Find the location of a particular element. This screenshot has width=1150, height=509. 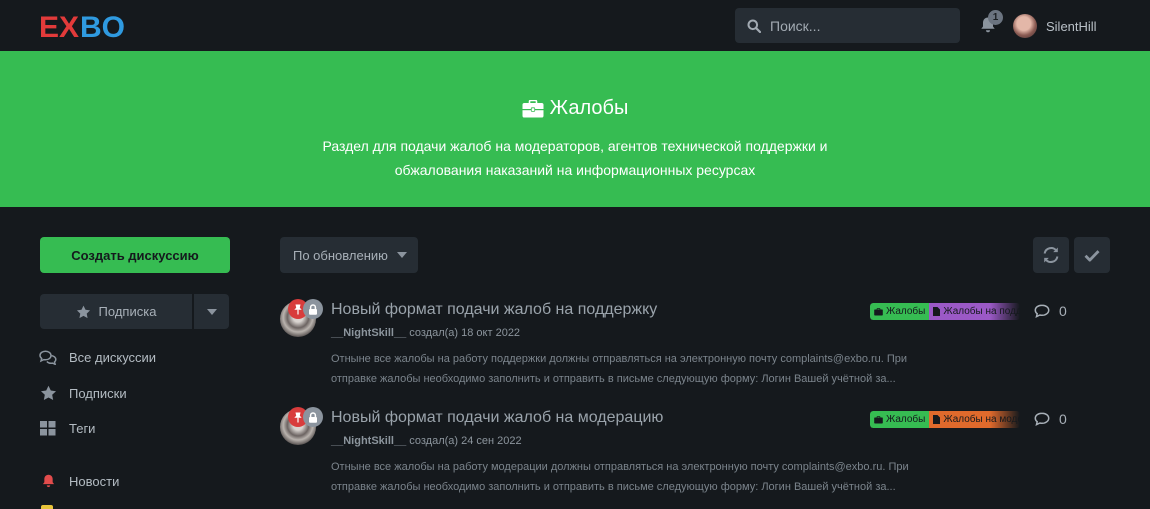

search-box is located at coordinates (847, 25).